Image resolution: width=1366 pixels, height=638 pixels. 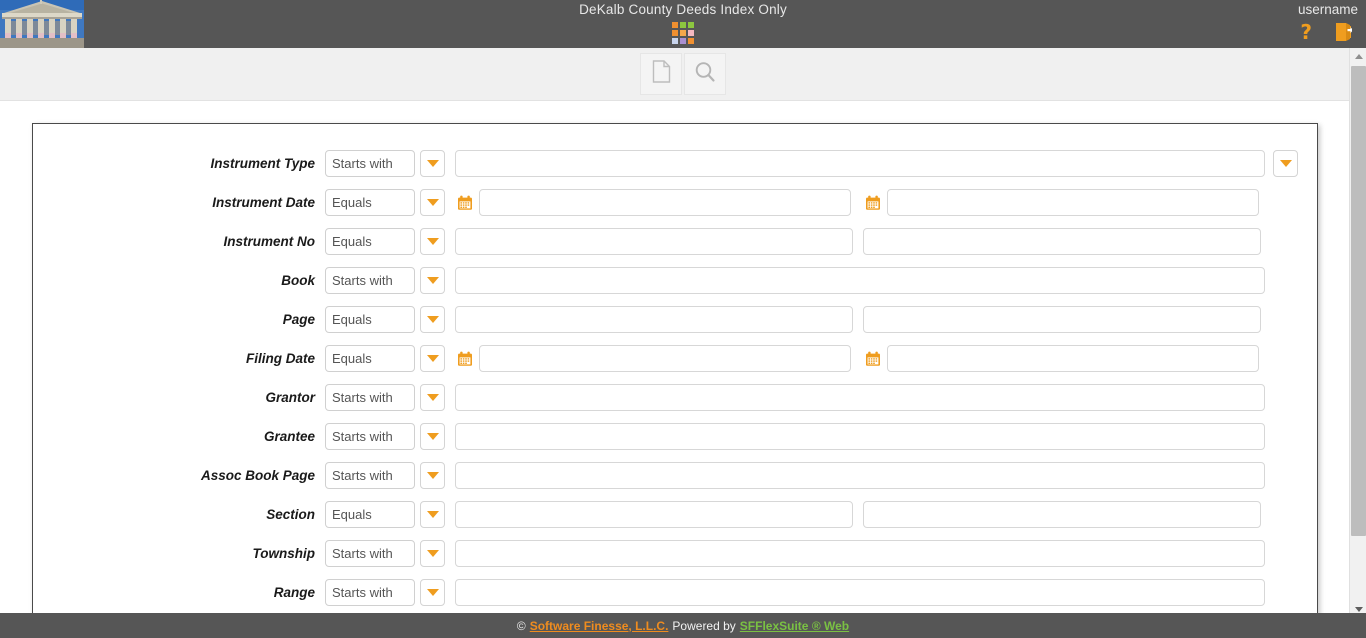 I want to click on form-row-instrument-date: Instrument Date Equals, so click(x=675, y=202).